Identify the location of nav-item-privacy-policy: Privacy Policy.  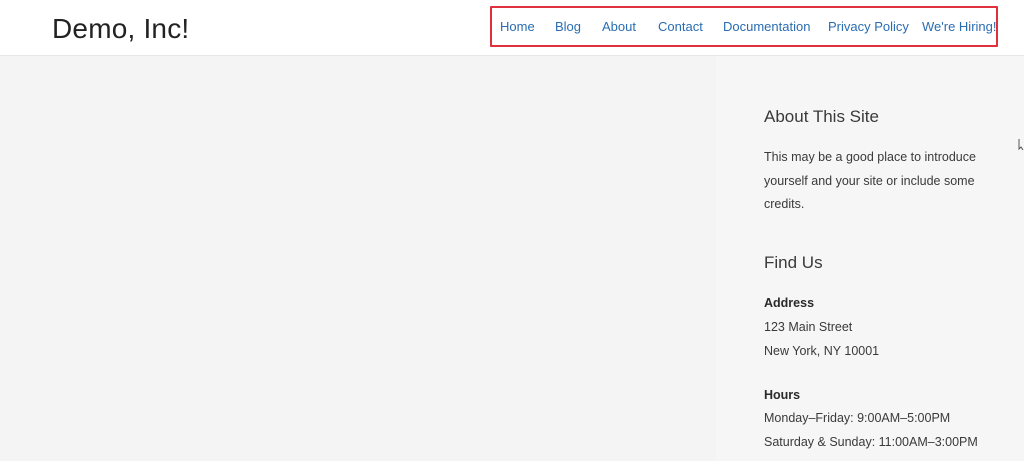
(868, 27).